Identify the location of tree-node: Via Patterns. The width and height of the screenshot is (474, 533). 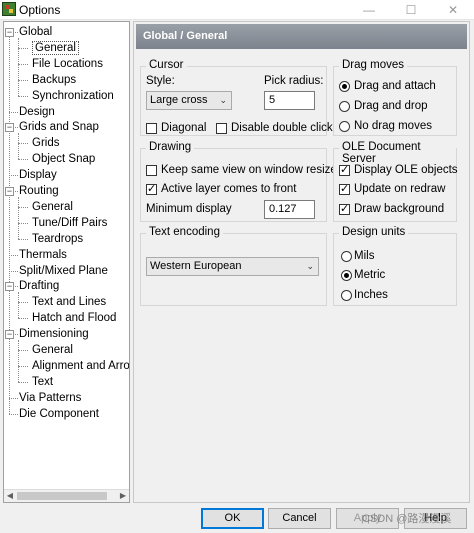
(50, 398).